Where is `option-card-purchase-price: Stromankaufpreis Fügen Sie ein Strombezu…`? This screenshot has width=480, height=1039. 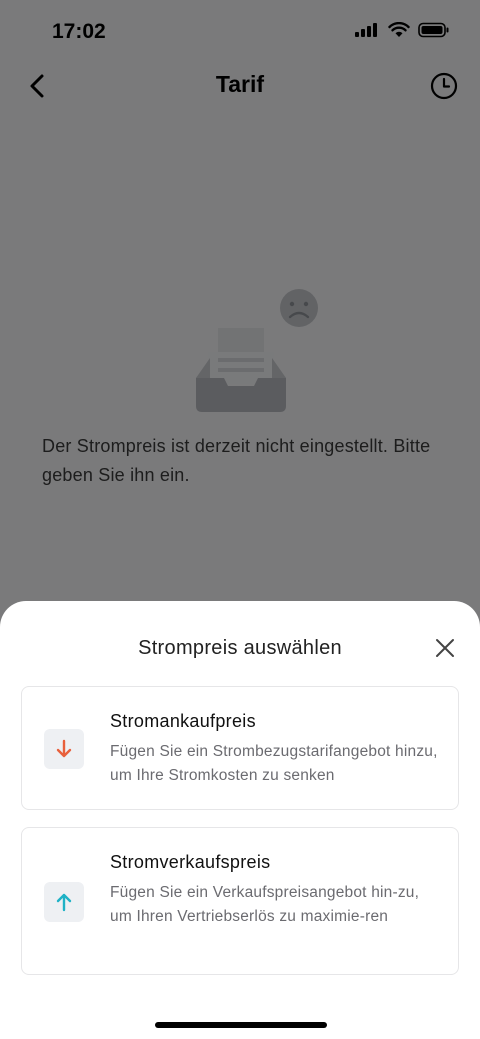
option-card-purchase-price: Stromankaufpreis Fügen Sie ein Strombezu… is located at coordinates (240, 748).